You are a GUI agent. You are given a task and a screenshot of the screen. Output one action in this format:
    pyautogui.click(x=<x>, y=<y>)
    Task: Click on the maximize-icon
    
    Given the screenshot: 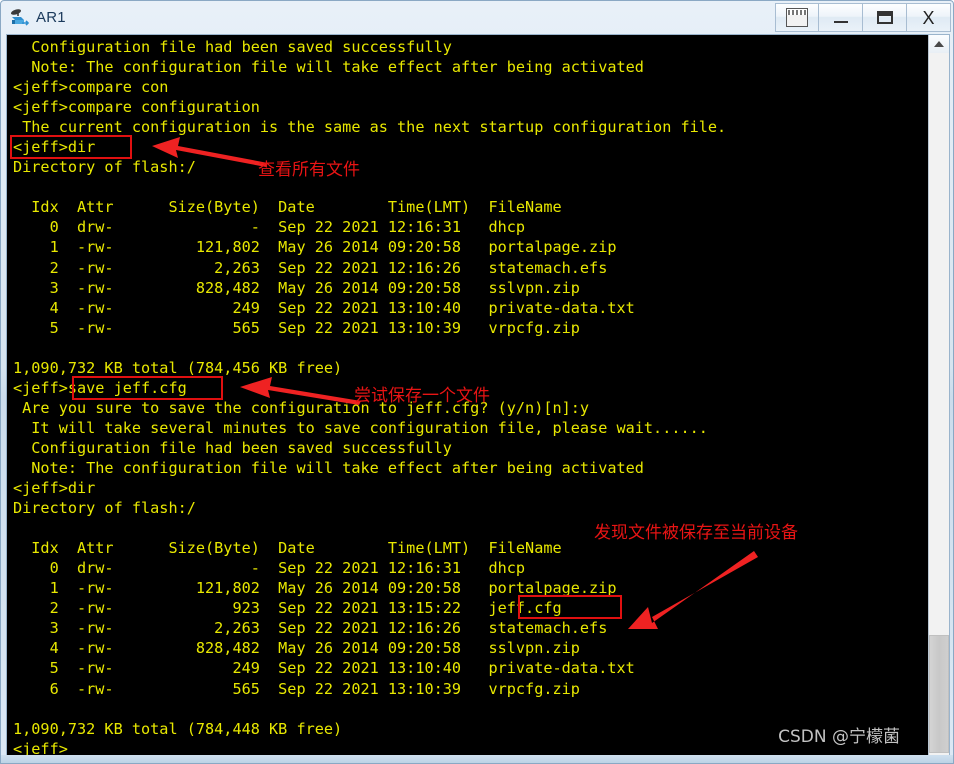 What is the action you would take?
    pyautogui.click(x=884, y=17)
    